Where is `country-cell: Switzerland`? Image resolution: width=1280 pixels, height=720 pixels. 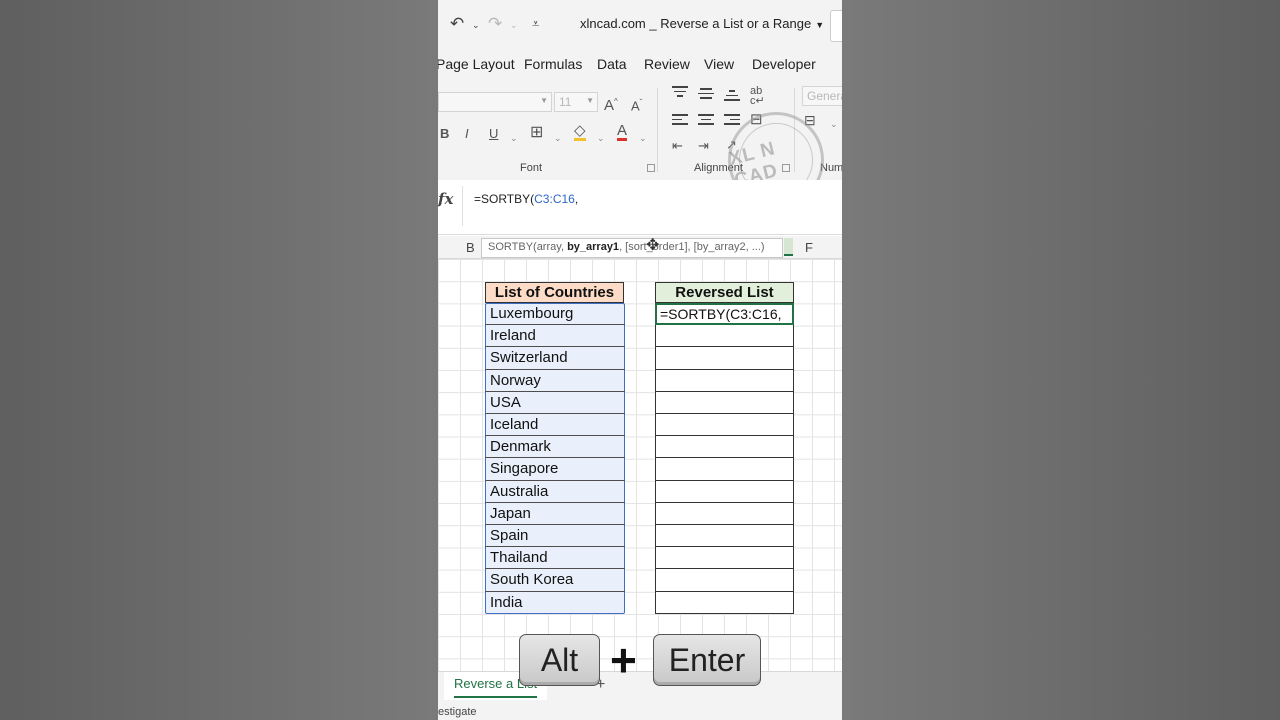 country-cell: Switzerland is located at coordinates (555, 358).